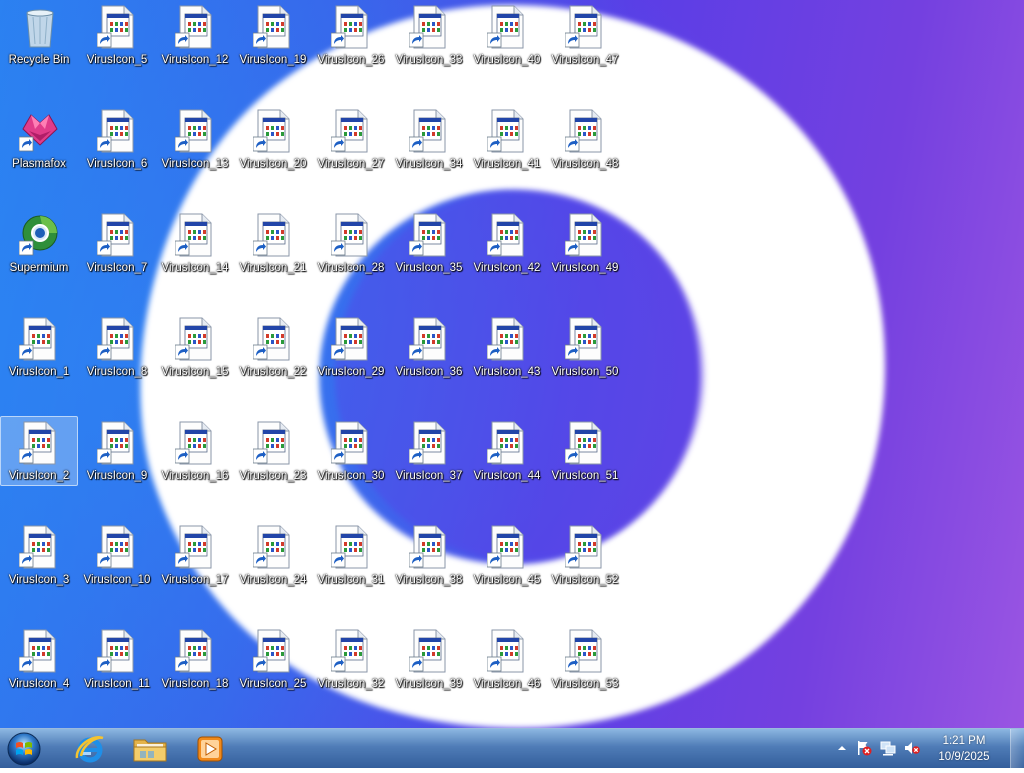 The width and height of the screenshot is (1024, 773). What do you see at coordinates (195, 139) in the screenshot?
I see `desktop-icon-virusicon-13: VirusIcon_13` at bounding box center [195, 139].